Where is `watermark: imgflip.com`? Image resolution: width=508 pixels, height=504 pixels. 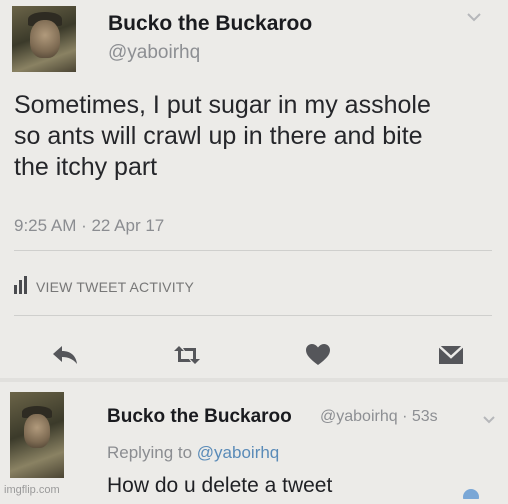 watermark: imgflip.com is located at coordinates (32, 490).